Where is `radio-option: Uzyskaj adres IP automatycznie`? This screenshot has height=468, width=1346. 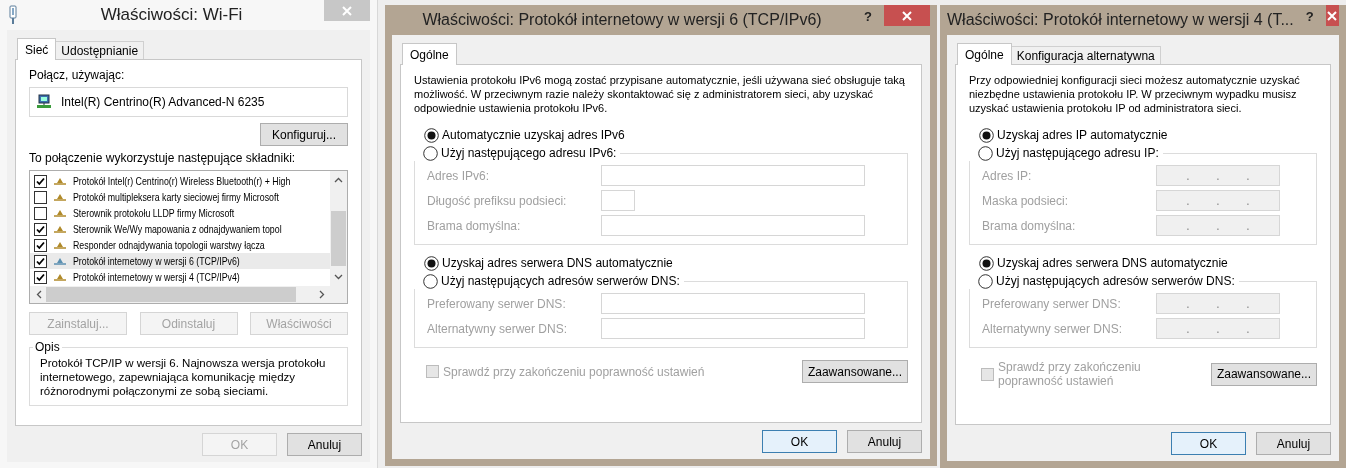
radio-option: Uzyskaj adres IP automatycznie is located at coordinates (1148, 135).